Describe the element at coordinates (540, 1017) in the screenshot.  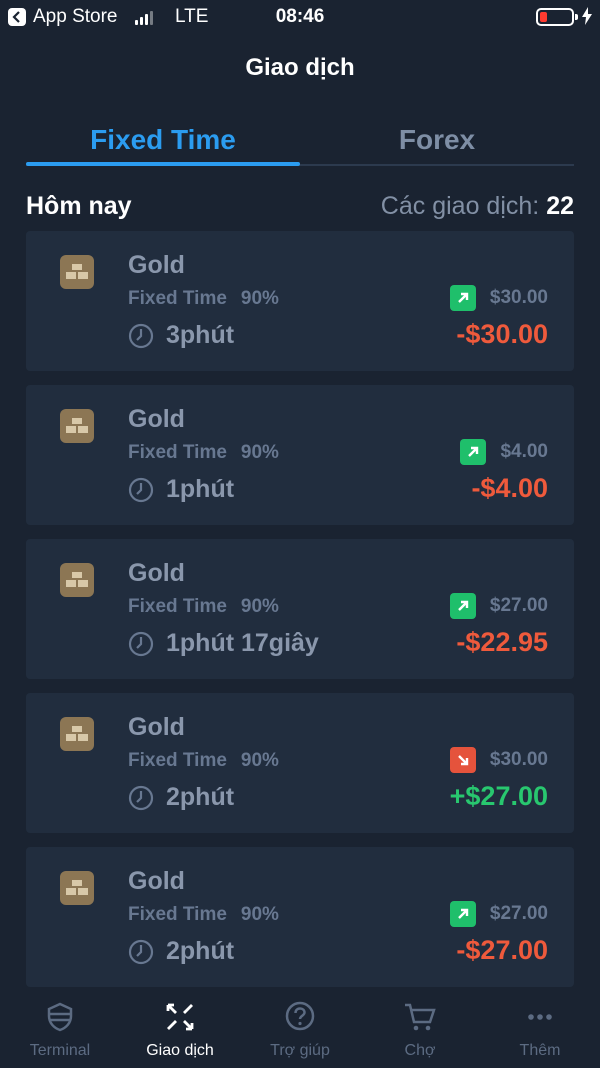
I see `more-icon` at that location.